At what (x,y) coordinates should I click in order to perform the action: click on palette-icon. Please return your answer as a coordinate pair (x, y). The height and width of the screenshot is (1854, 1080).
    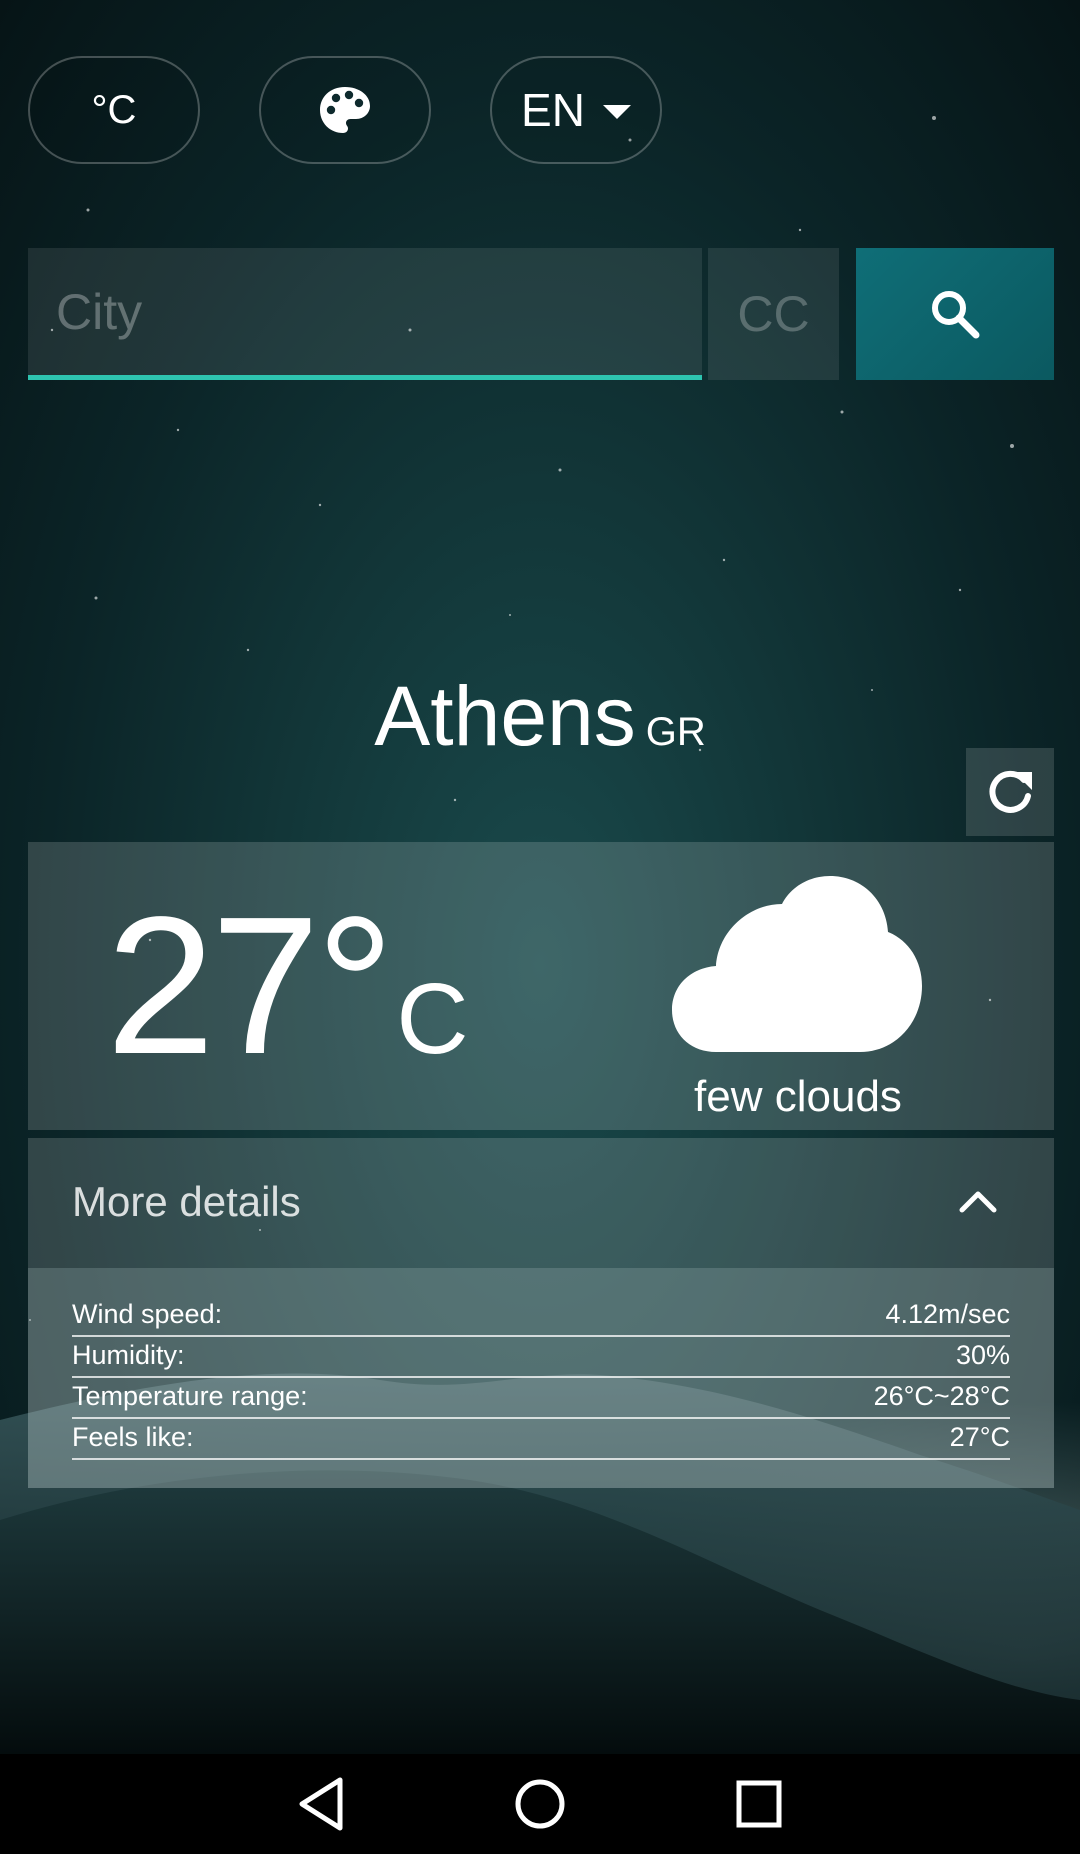
    Looking at the image, I should click on (345, 110).